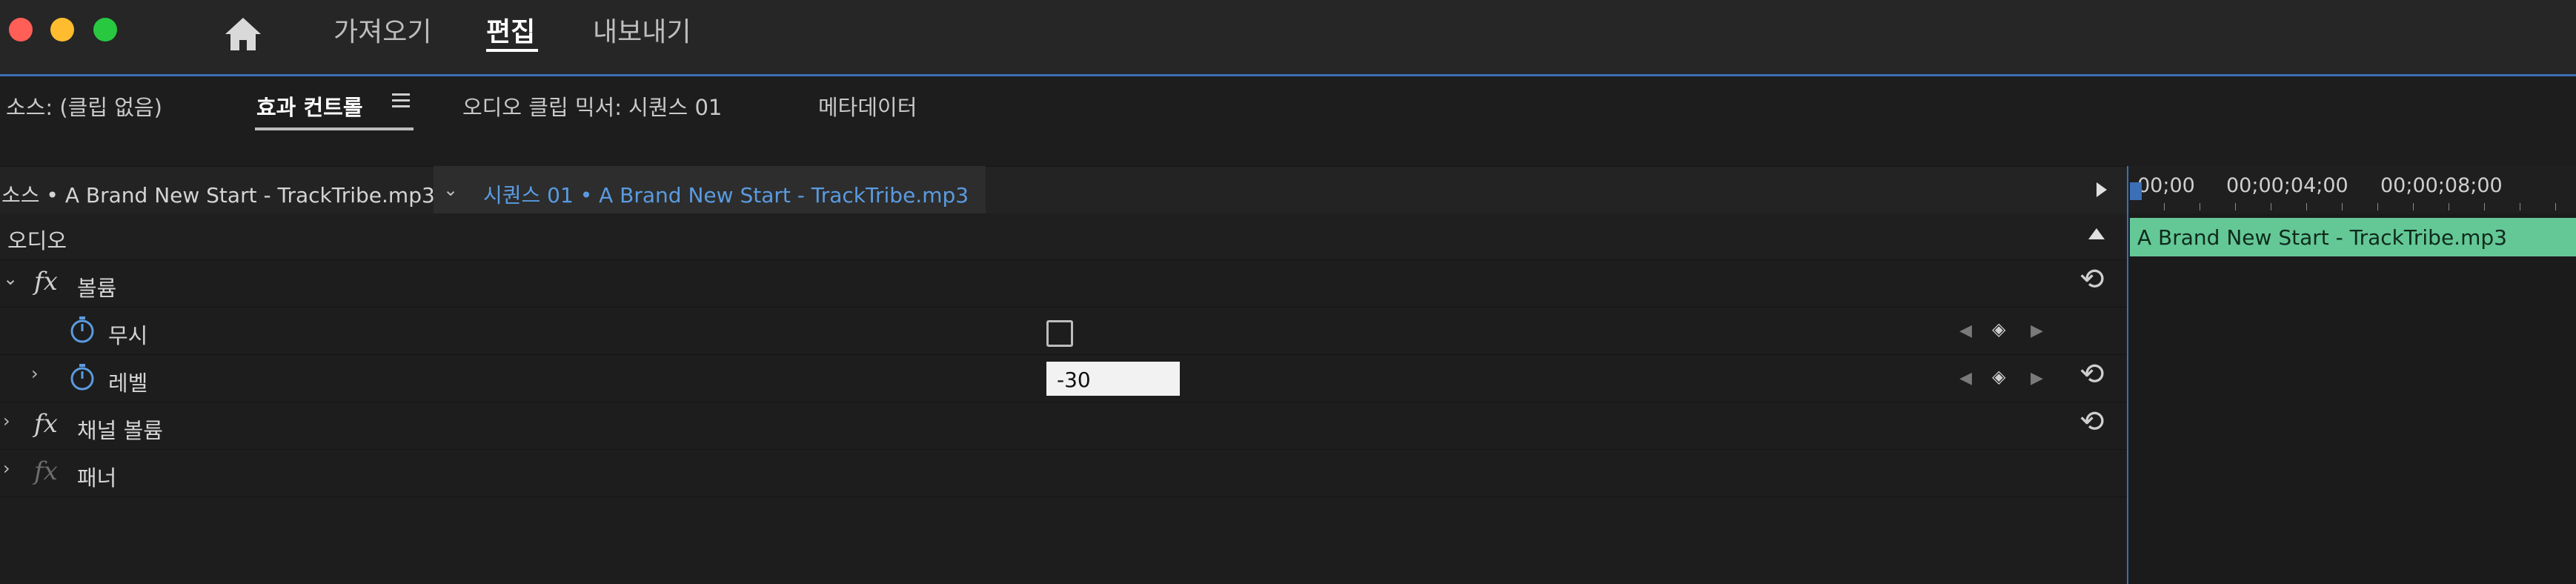  I want to click on volume-label: 볼륨, so click(97, 288).